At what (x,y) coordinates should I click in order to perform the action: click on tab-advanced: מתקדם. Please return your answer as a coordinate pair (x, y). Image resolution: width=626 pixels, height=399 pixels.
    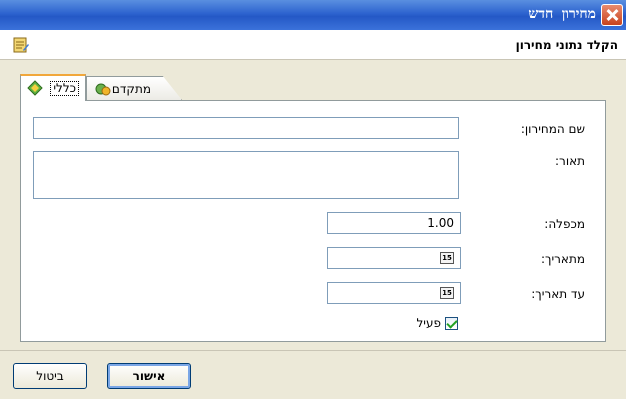
    Looking at the image, I should click on (134, 88).